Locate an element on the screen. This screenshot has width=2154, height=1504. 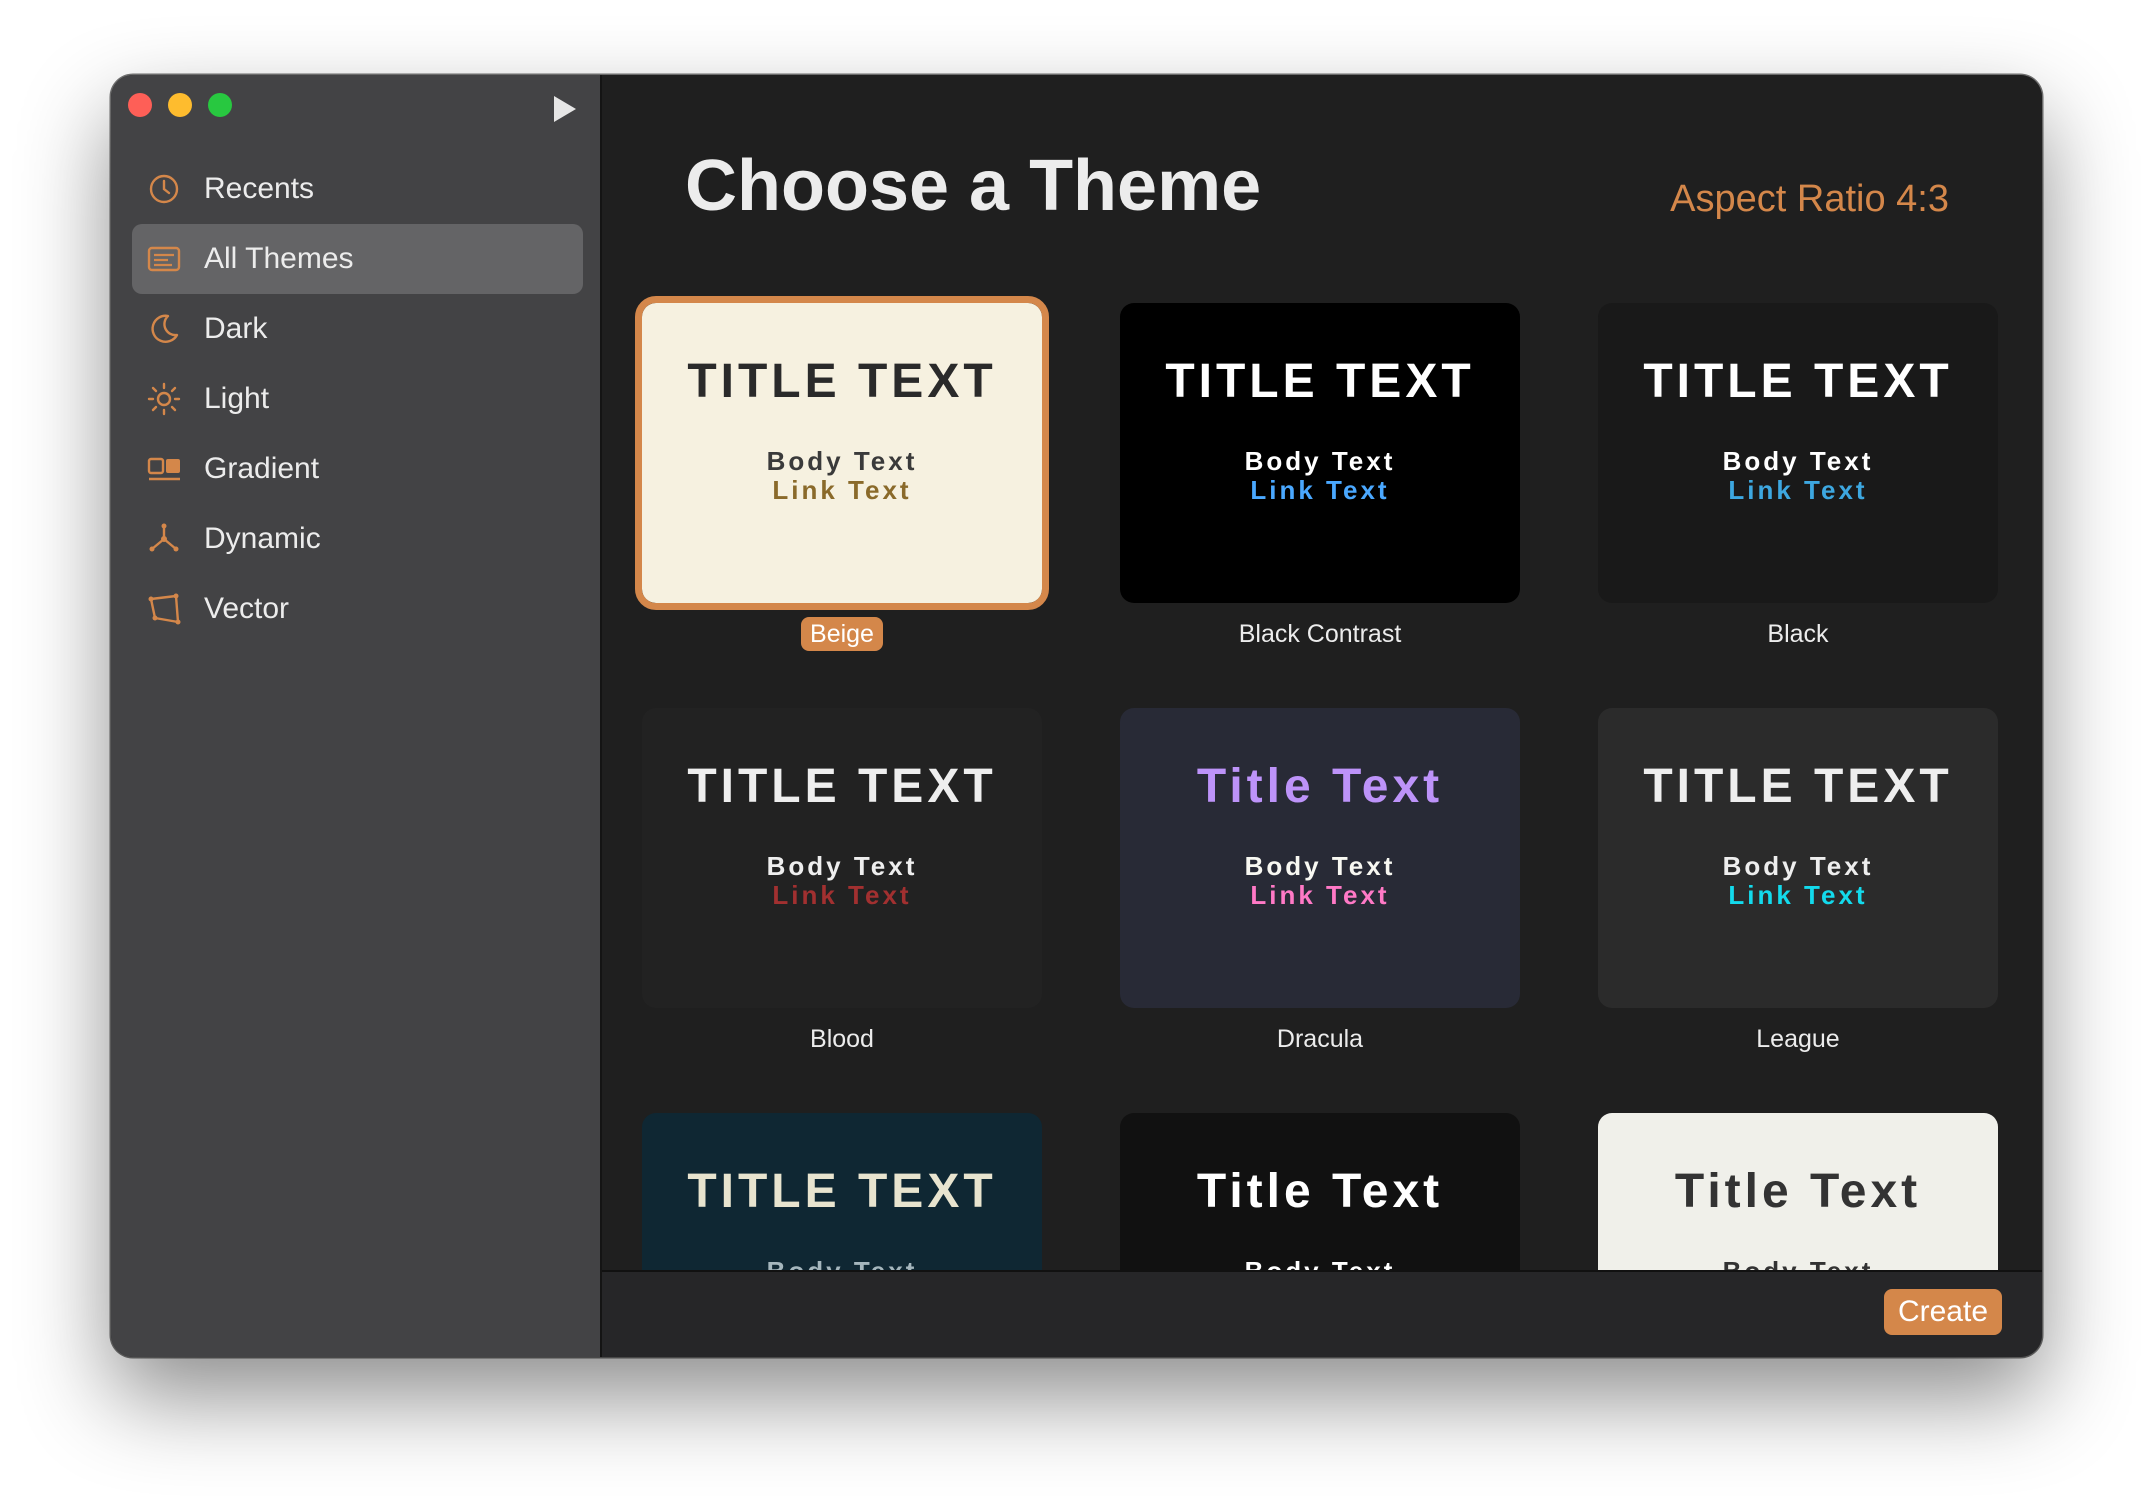
sidebar-item-light: Light is located at coordinates (357, 399).